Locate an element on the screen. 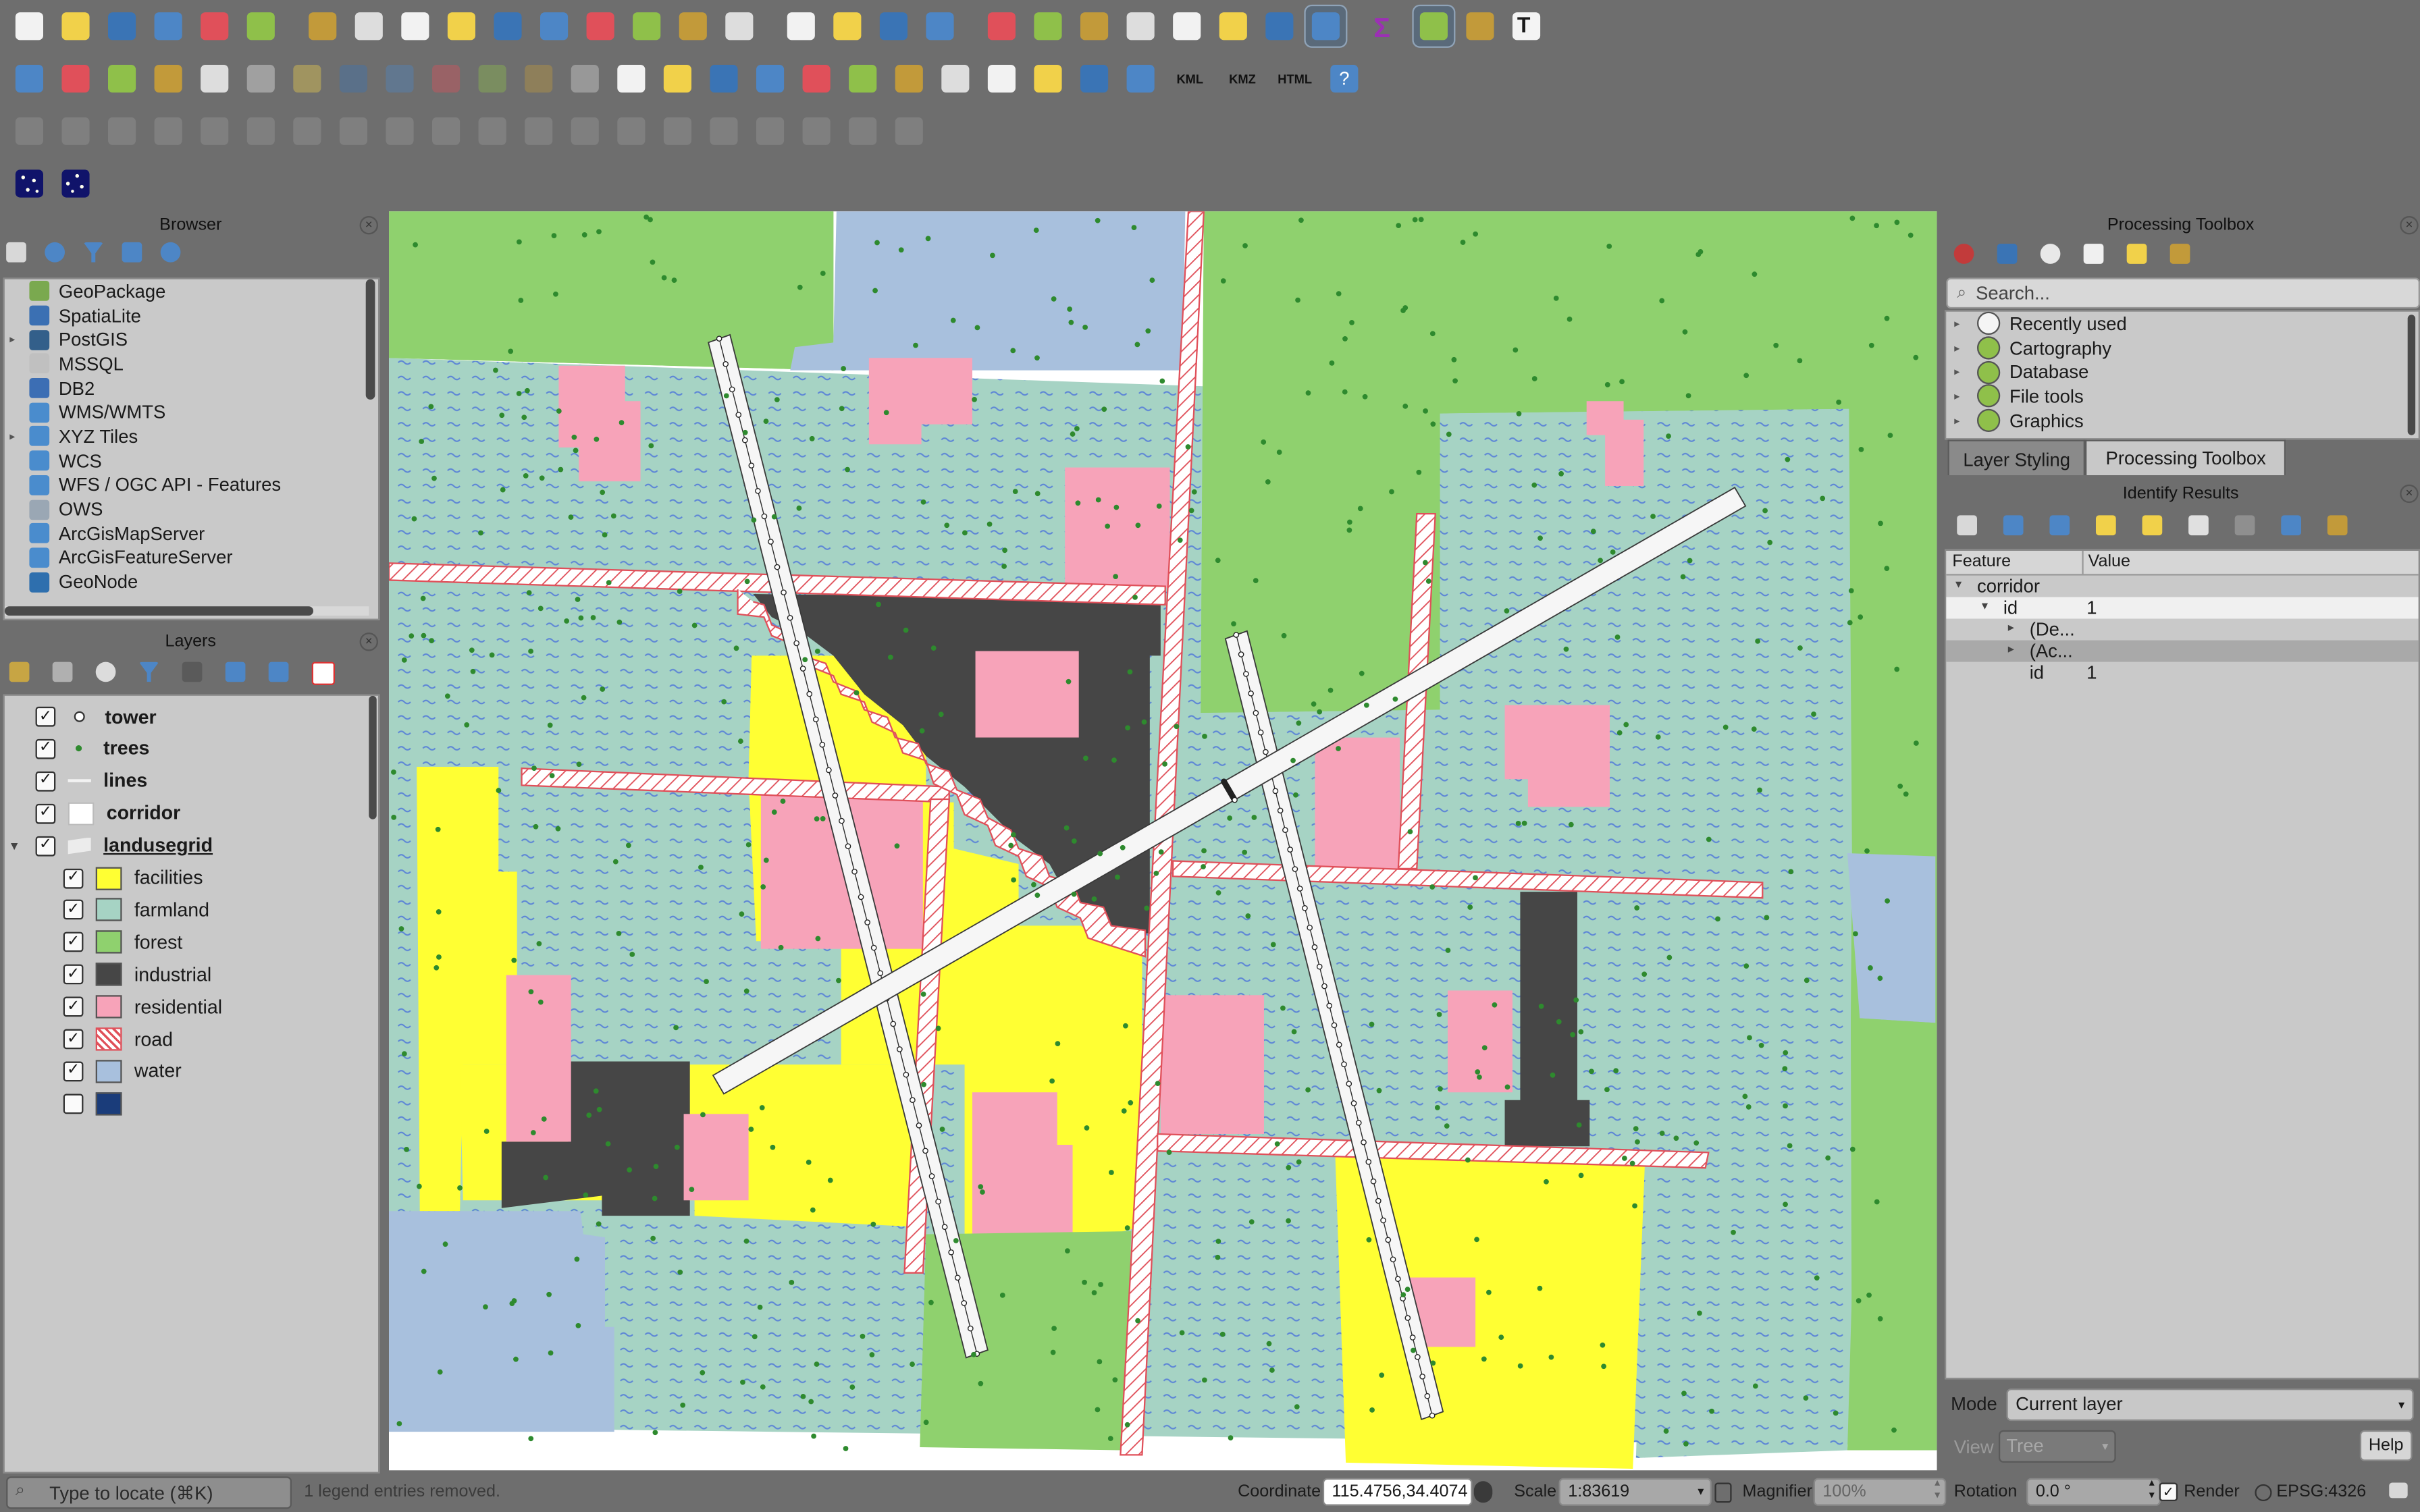  label-unpin-icon is located at coordinates (1002, 79).